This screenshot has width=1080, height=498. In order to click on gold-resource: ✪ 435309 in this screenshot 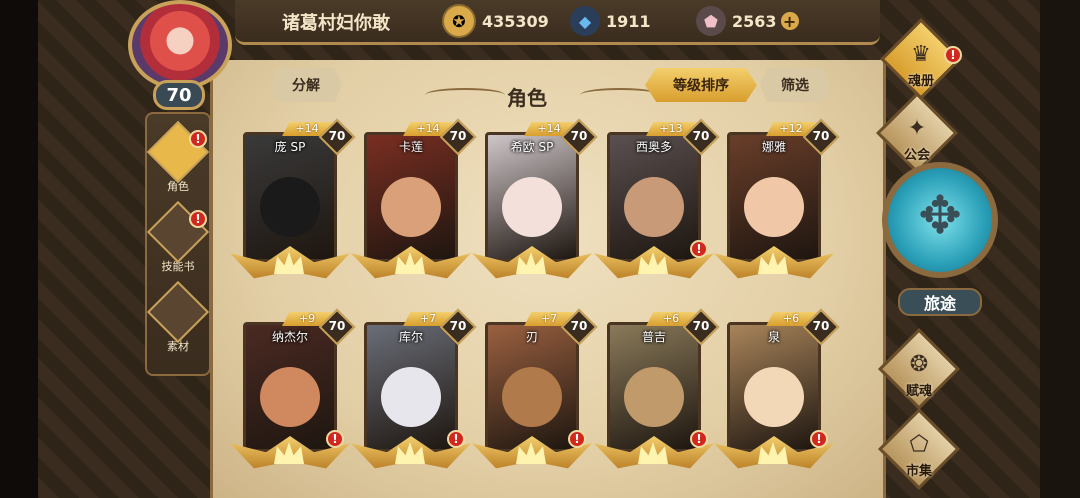, I will do `click(495, 21)`.